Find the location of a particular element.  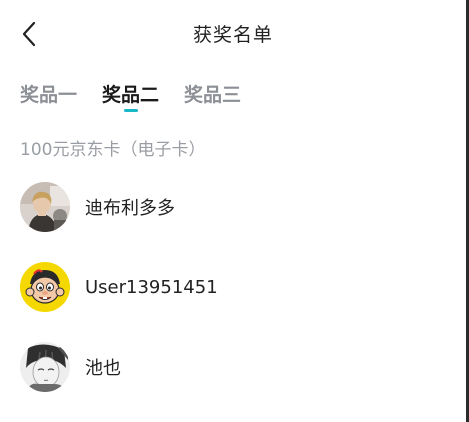

tab-prize-3: 奖品三 is located at coordinates (212, 97).